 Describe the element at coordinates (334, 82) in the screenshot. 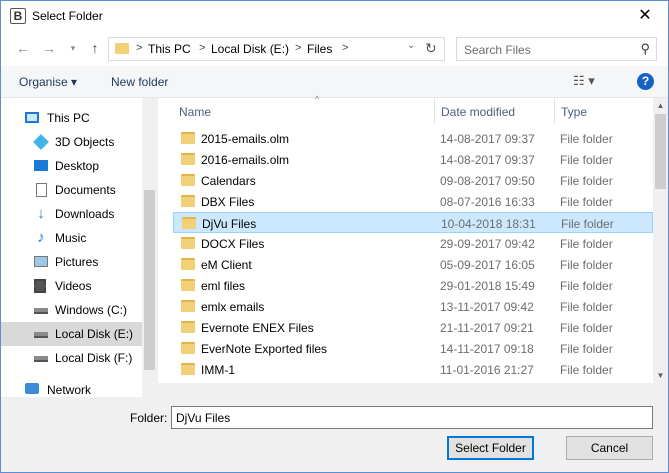

I see `command-bar: Organise ▾ New folder ☷ ▾ ?` at that location.